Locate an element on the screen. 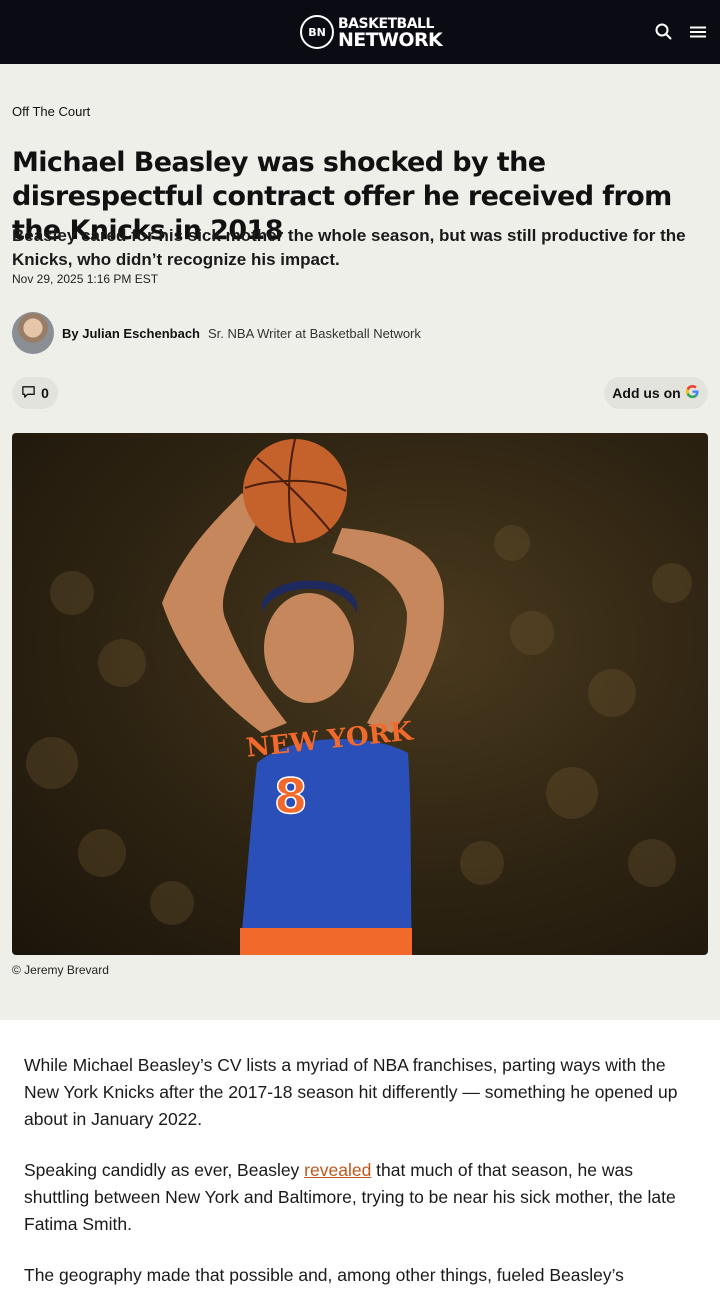 Image resolution: width=720 pixels, height=1289 pixels. publish-date: Nov 29, 2025 1:16 PM EST is located at coordinates (85, 279).